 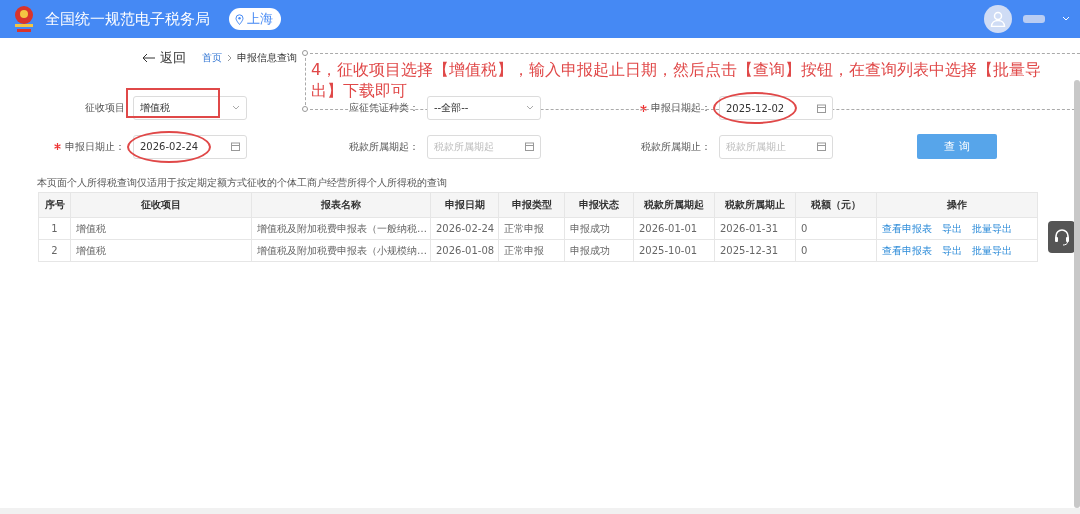 I want to click on headset-icon, so click(x=1061, y=237).